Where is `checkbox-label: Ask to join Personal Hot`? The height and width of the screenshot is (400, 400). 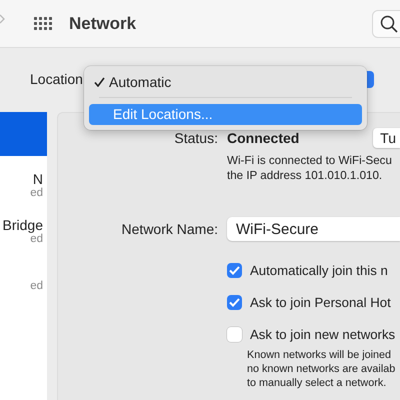
checkbox-label: Ask to join Personal Hot is located at coordinates (320, 302).